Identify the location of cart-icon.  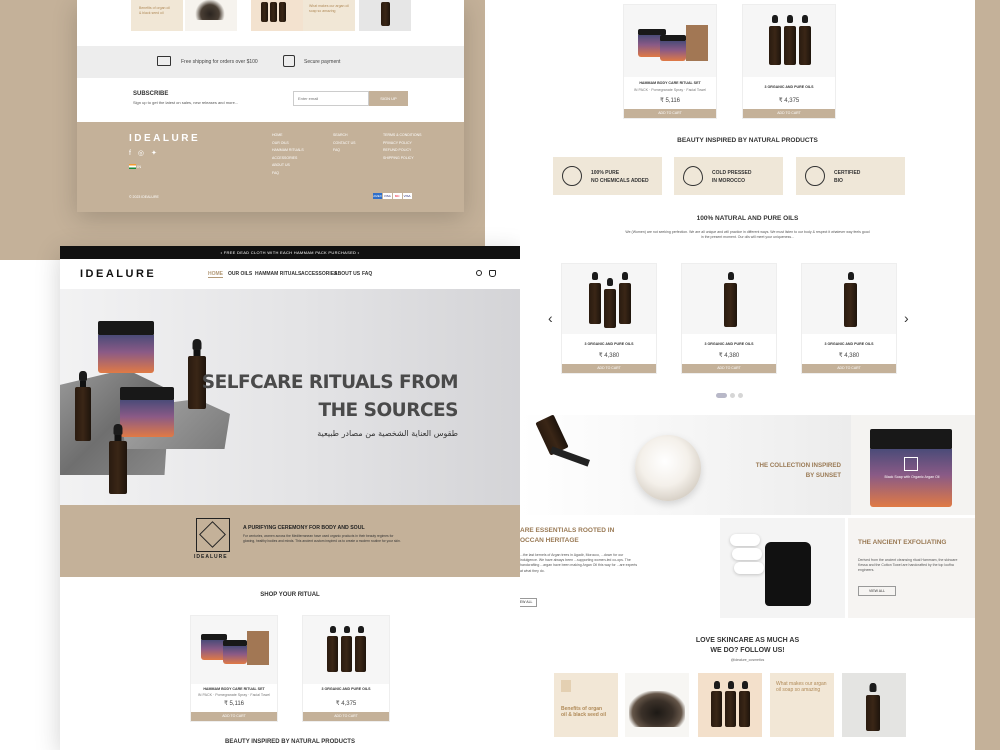
(492, 273).